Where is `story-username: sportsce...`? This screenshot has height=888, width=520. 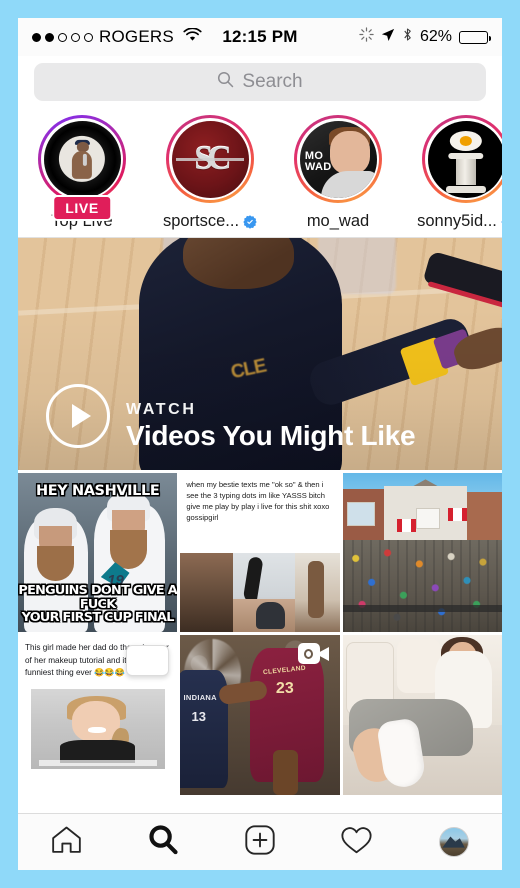
story-username: sportsce... is located at coordinates (201, 221).